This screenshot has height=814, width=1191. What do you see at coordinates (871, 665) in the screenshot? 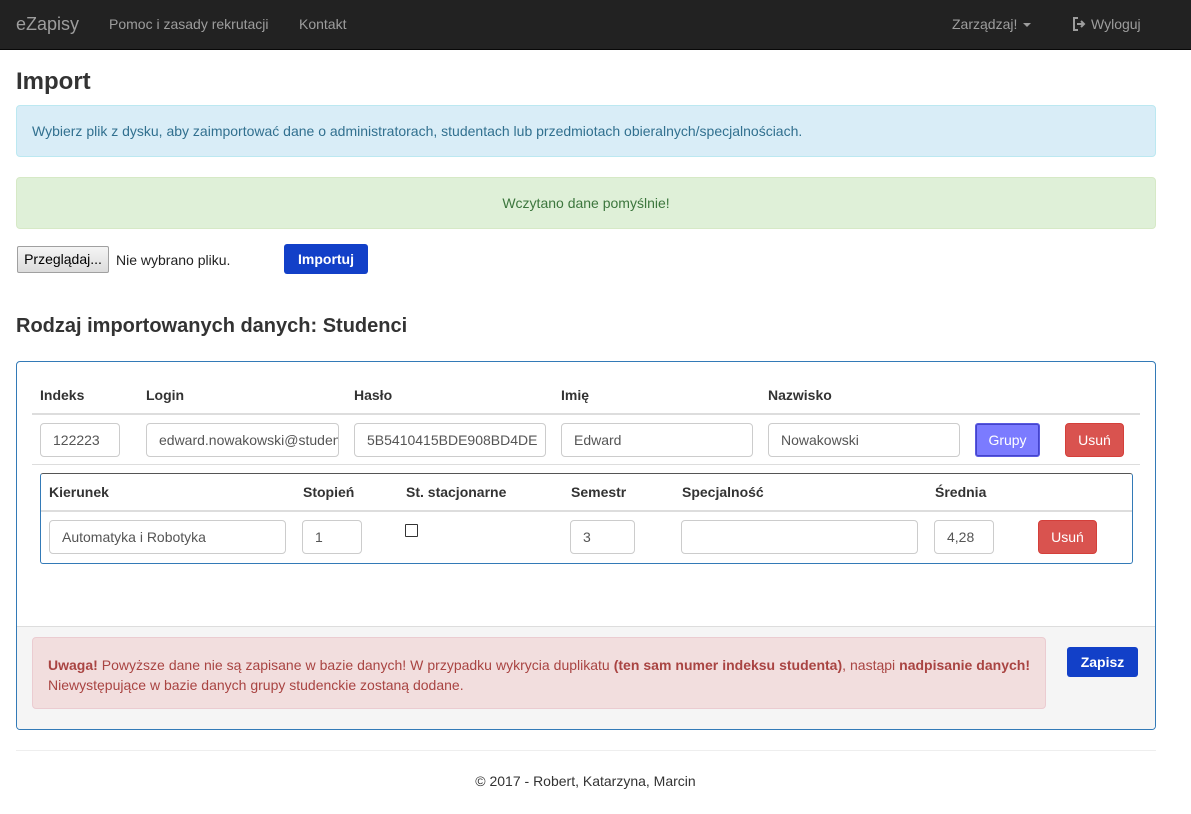
I see `warning-text-2: , nastąpi` at bounding box center [871, 665].